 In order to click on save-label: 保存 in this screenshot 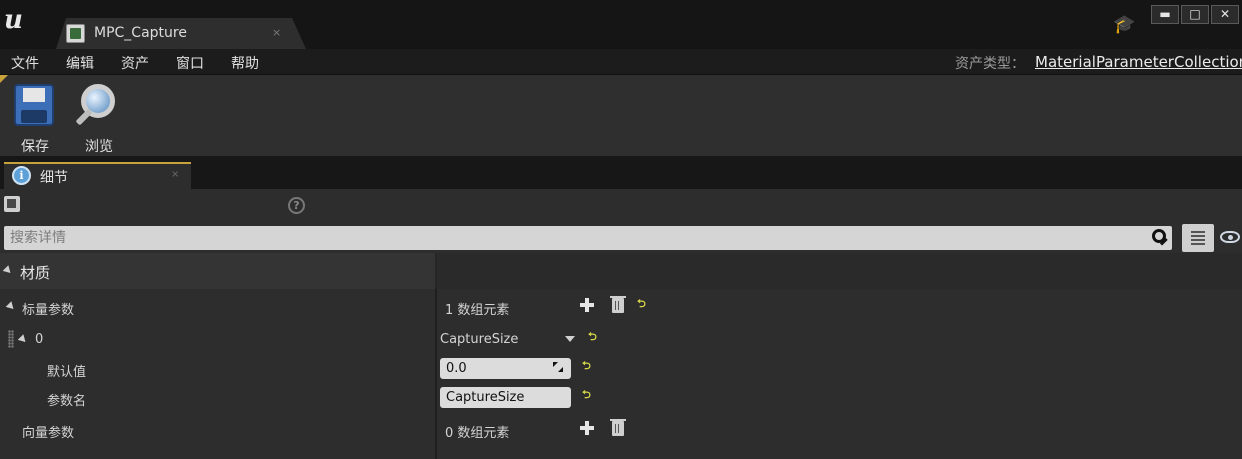, I will do `click(35, 147)`.